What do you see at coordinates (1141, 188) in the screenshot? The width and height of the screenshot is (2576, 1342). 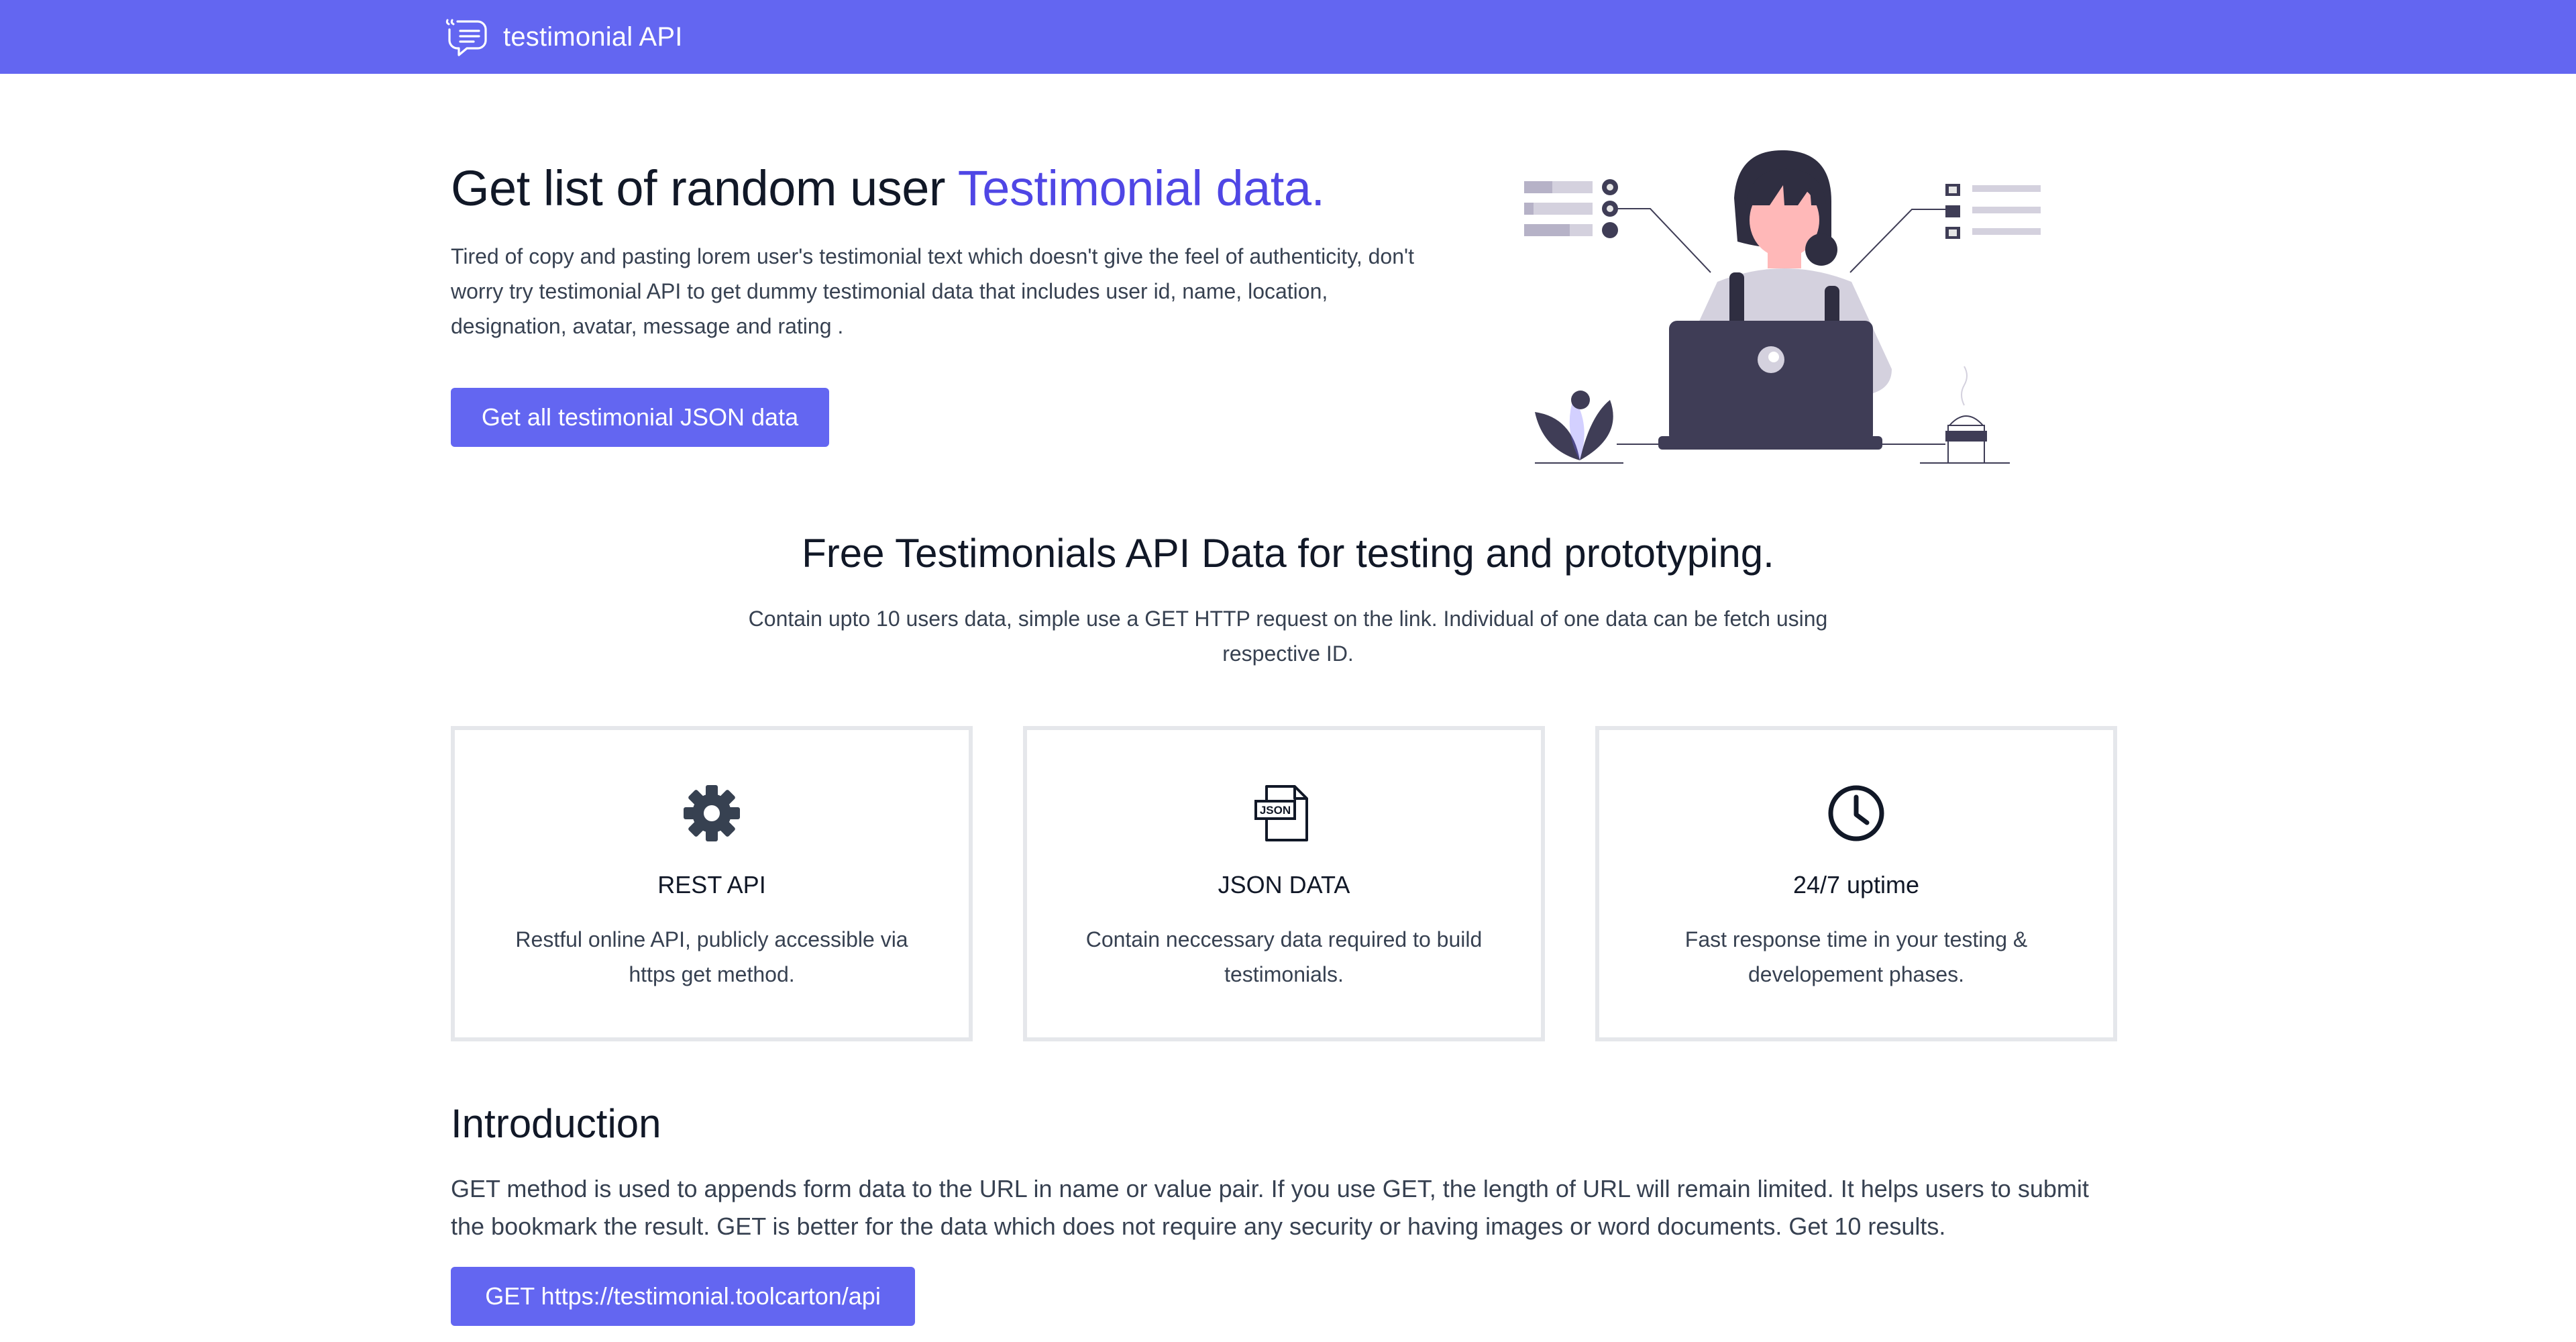 I see `hero-title-accent: Testimonial data.` at bounding box center [1141, 188].